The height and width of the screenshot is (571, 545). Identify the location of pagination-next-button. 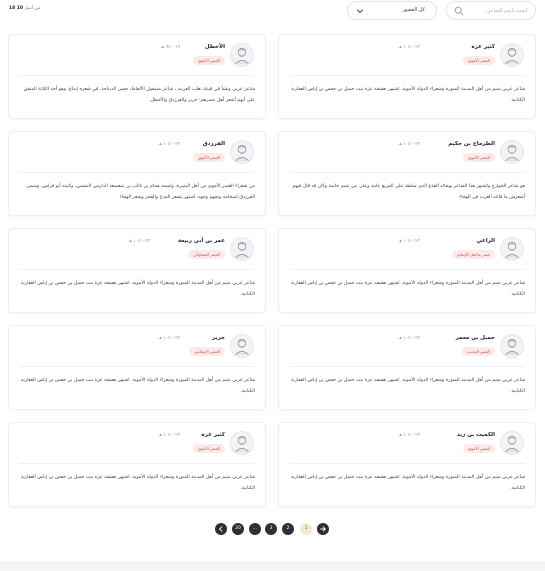
(323, 529).